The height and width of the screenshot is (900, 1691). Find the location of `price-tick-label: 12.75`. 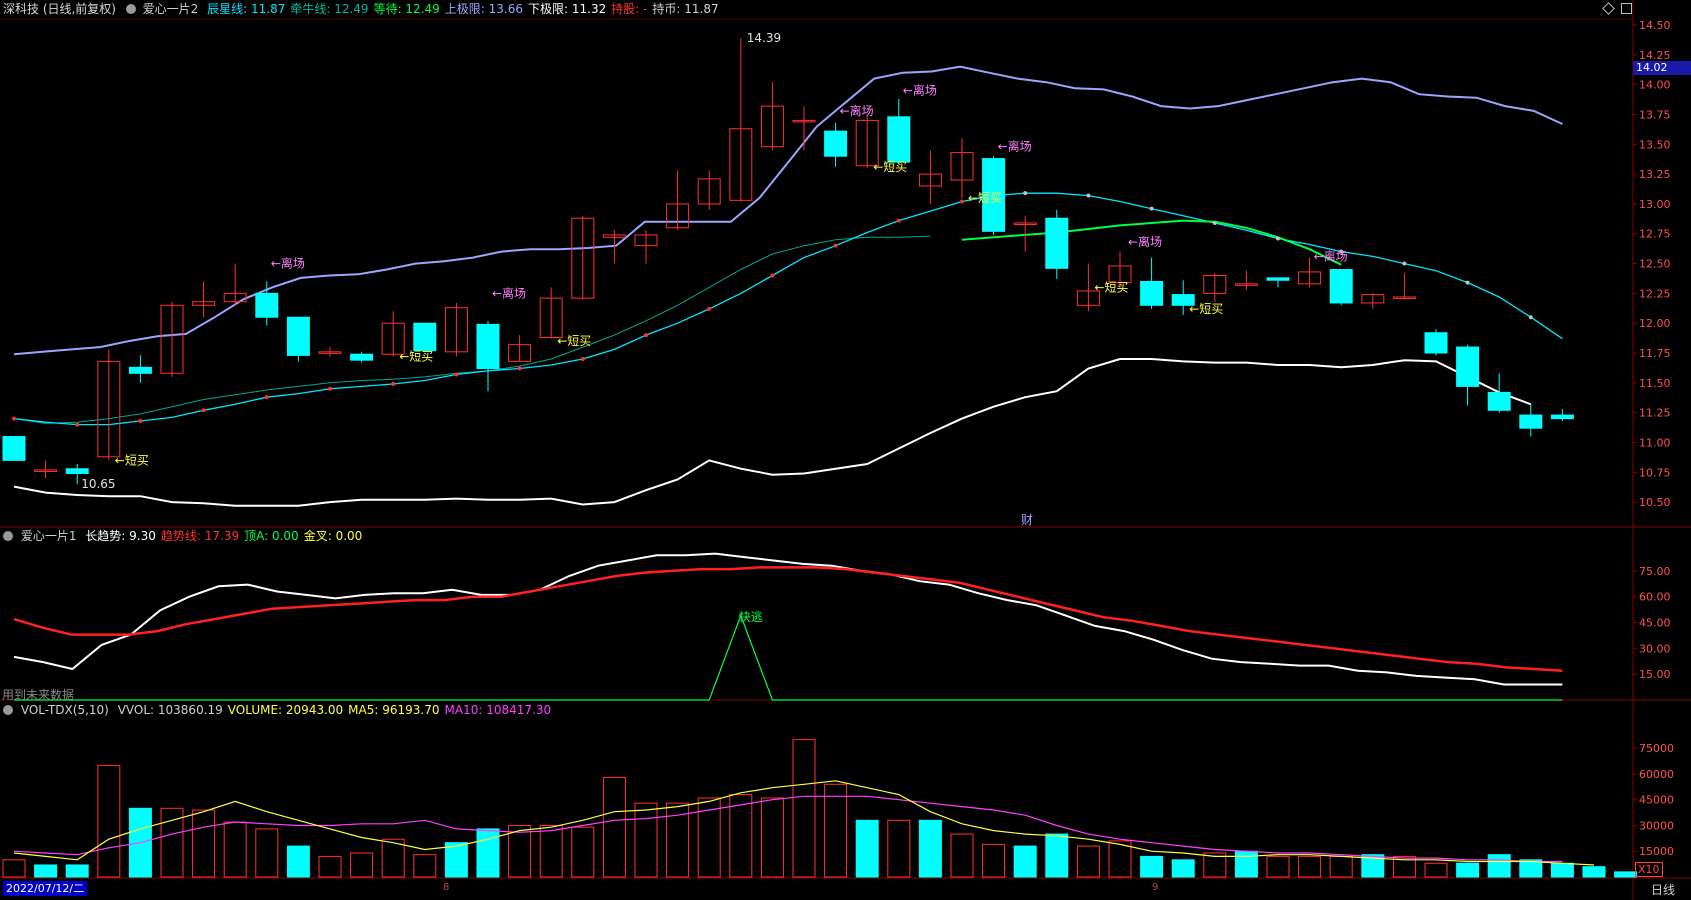

price-tick-label: 12.75 is located at coordinates (1655, 234).